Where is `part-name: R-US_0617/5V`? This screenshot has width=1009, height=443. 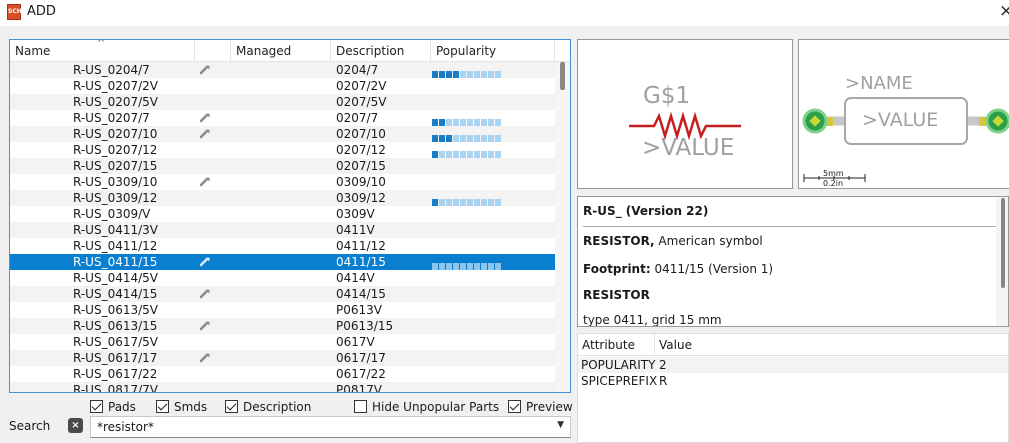 part-name: R-US_0617/5V is located at coordinates (116, 342).